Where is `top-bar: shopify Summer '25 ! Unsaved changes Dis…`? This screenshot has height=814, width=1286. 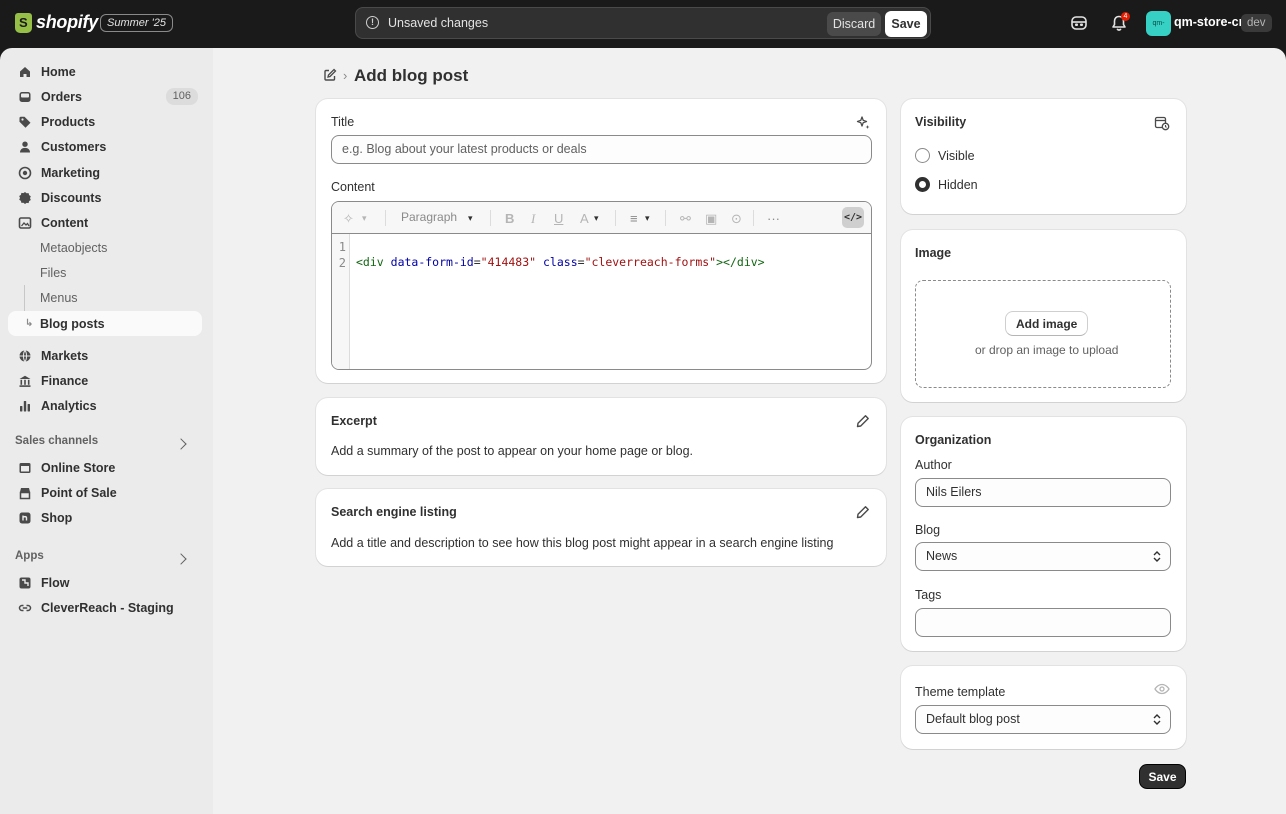
top-bar: shopify Summer '25 ! Unsaved changes Dis… is located at coordinates (643, 24).